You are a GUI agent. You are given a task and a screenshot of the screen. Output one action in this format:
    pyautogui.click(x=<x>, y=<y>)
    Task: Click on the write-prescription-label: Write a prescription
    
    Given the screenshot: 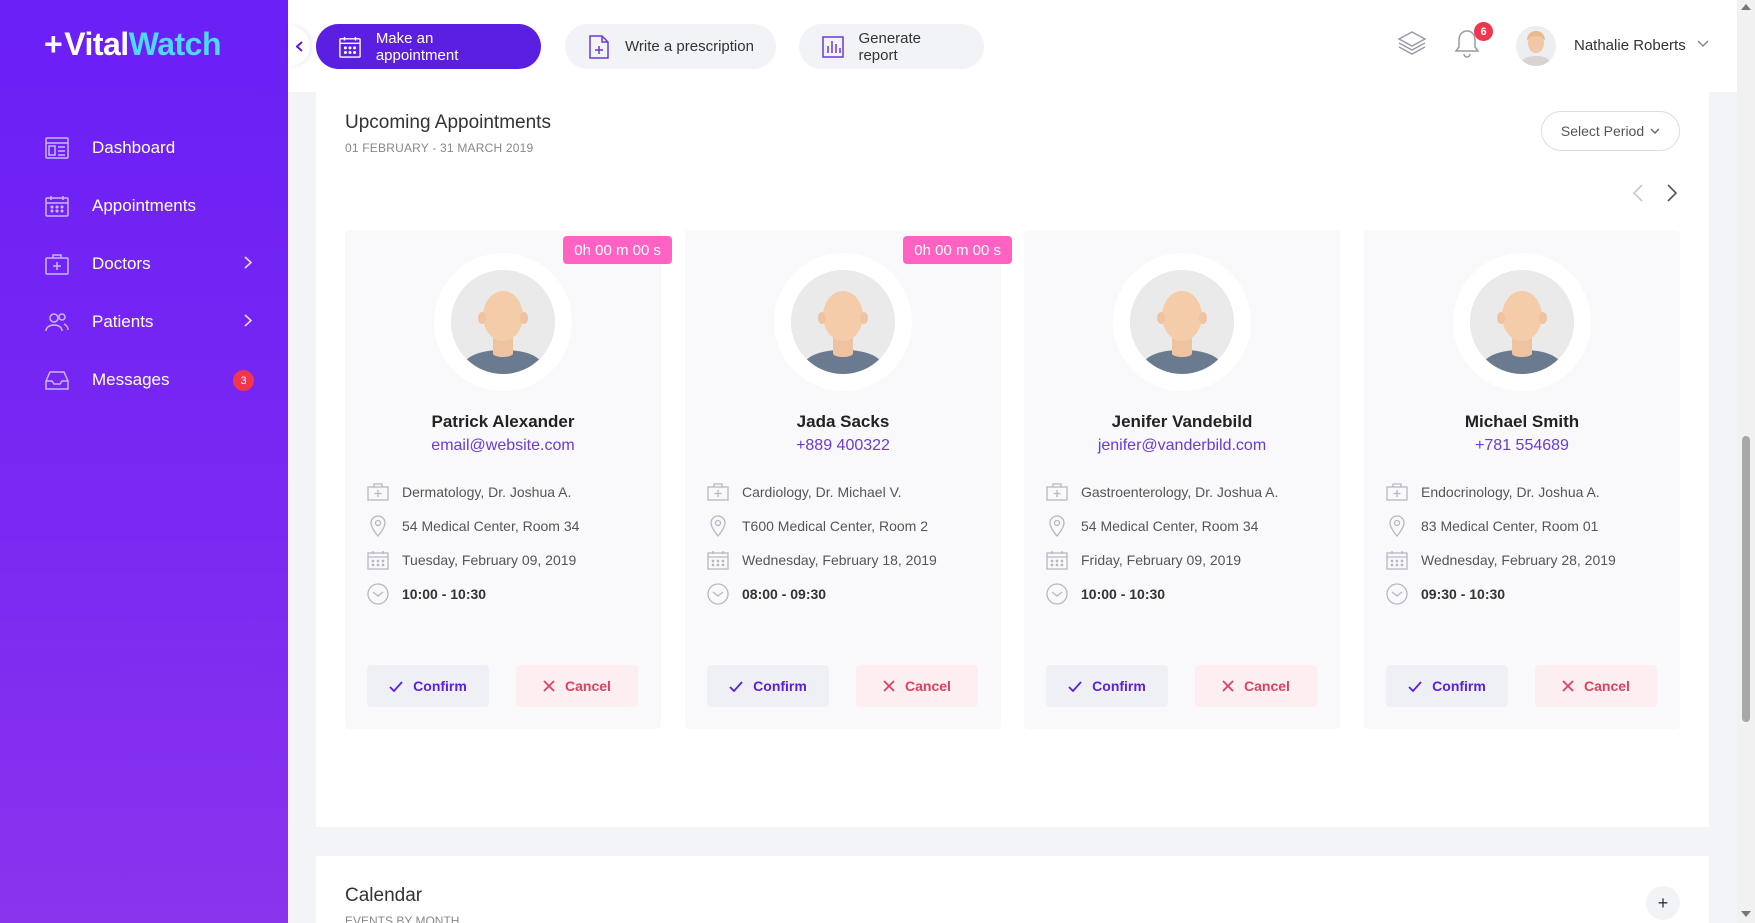 What is the action you would take?
    pyautogui.click(x=689, y=46)
    